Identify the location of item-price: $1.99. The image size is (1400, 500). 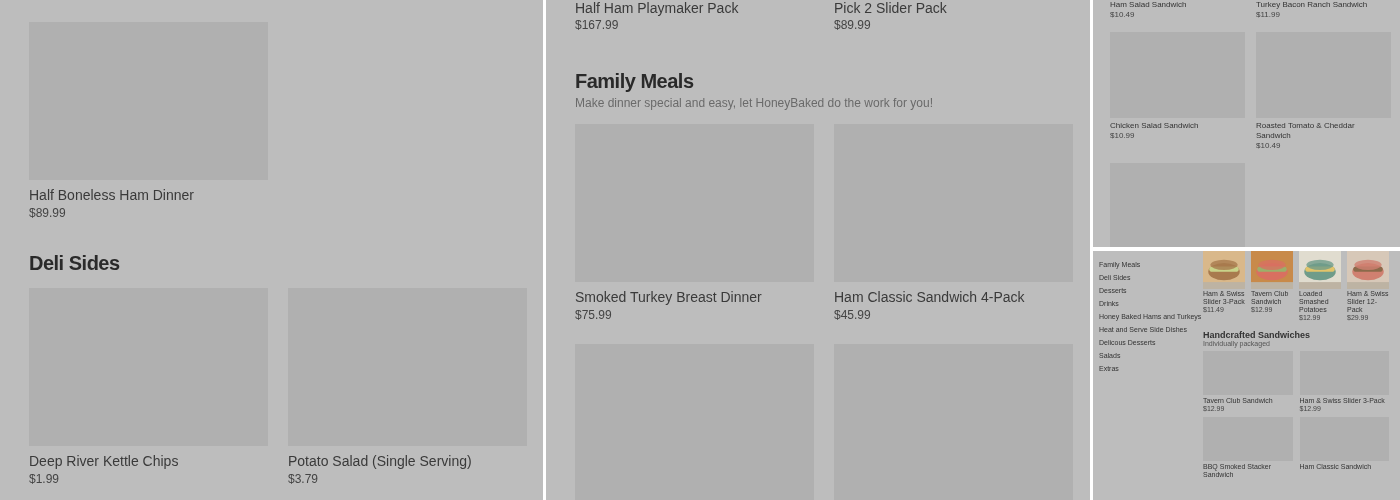
(45, 479).